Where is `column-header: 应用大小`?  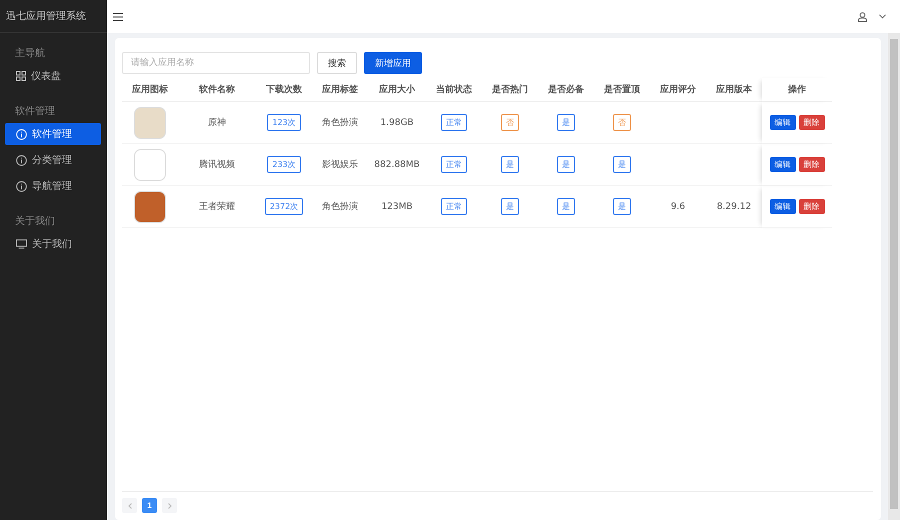
column-header: 应用大小 is located at coordinates (397, 90).